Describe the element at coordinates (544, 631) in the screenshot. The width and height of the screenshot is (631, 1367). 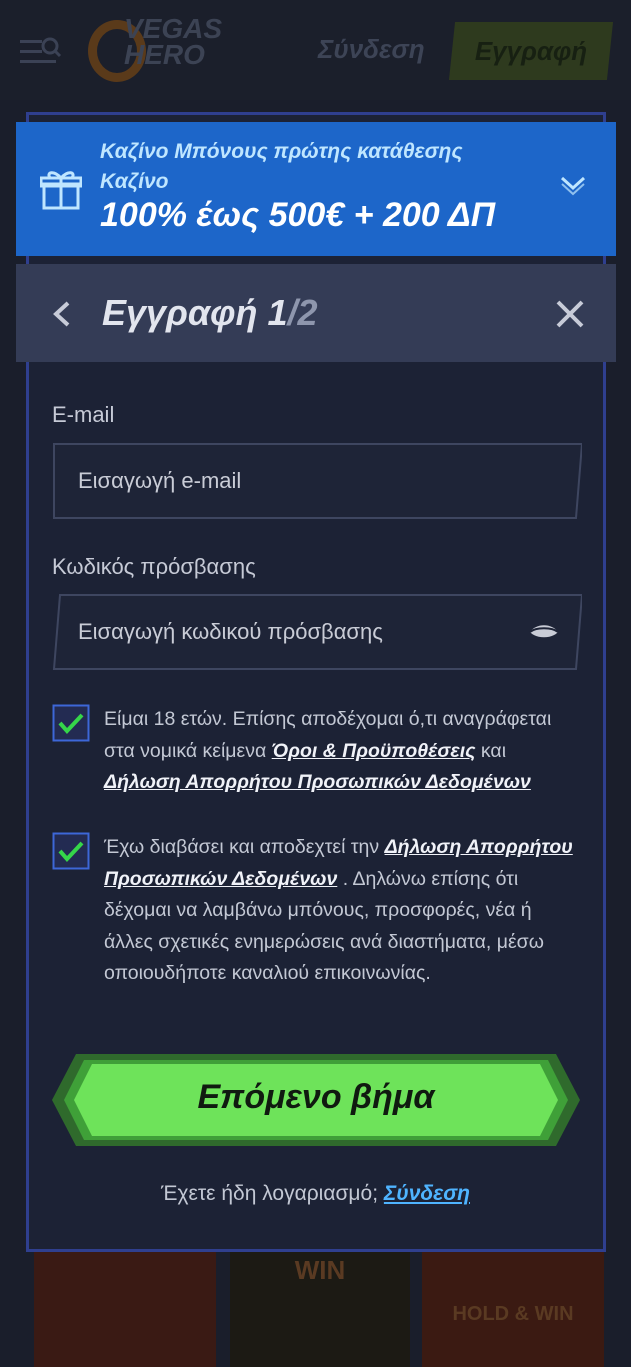
I see `show-password-eye-icon` at that location.